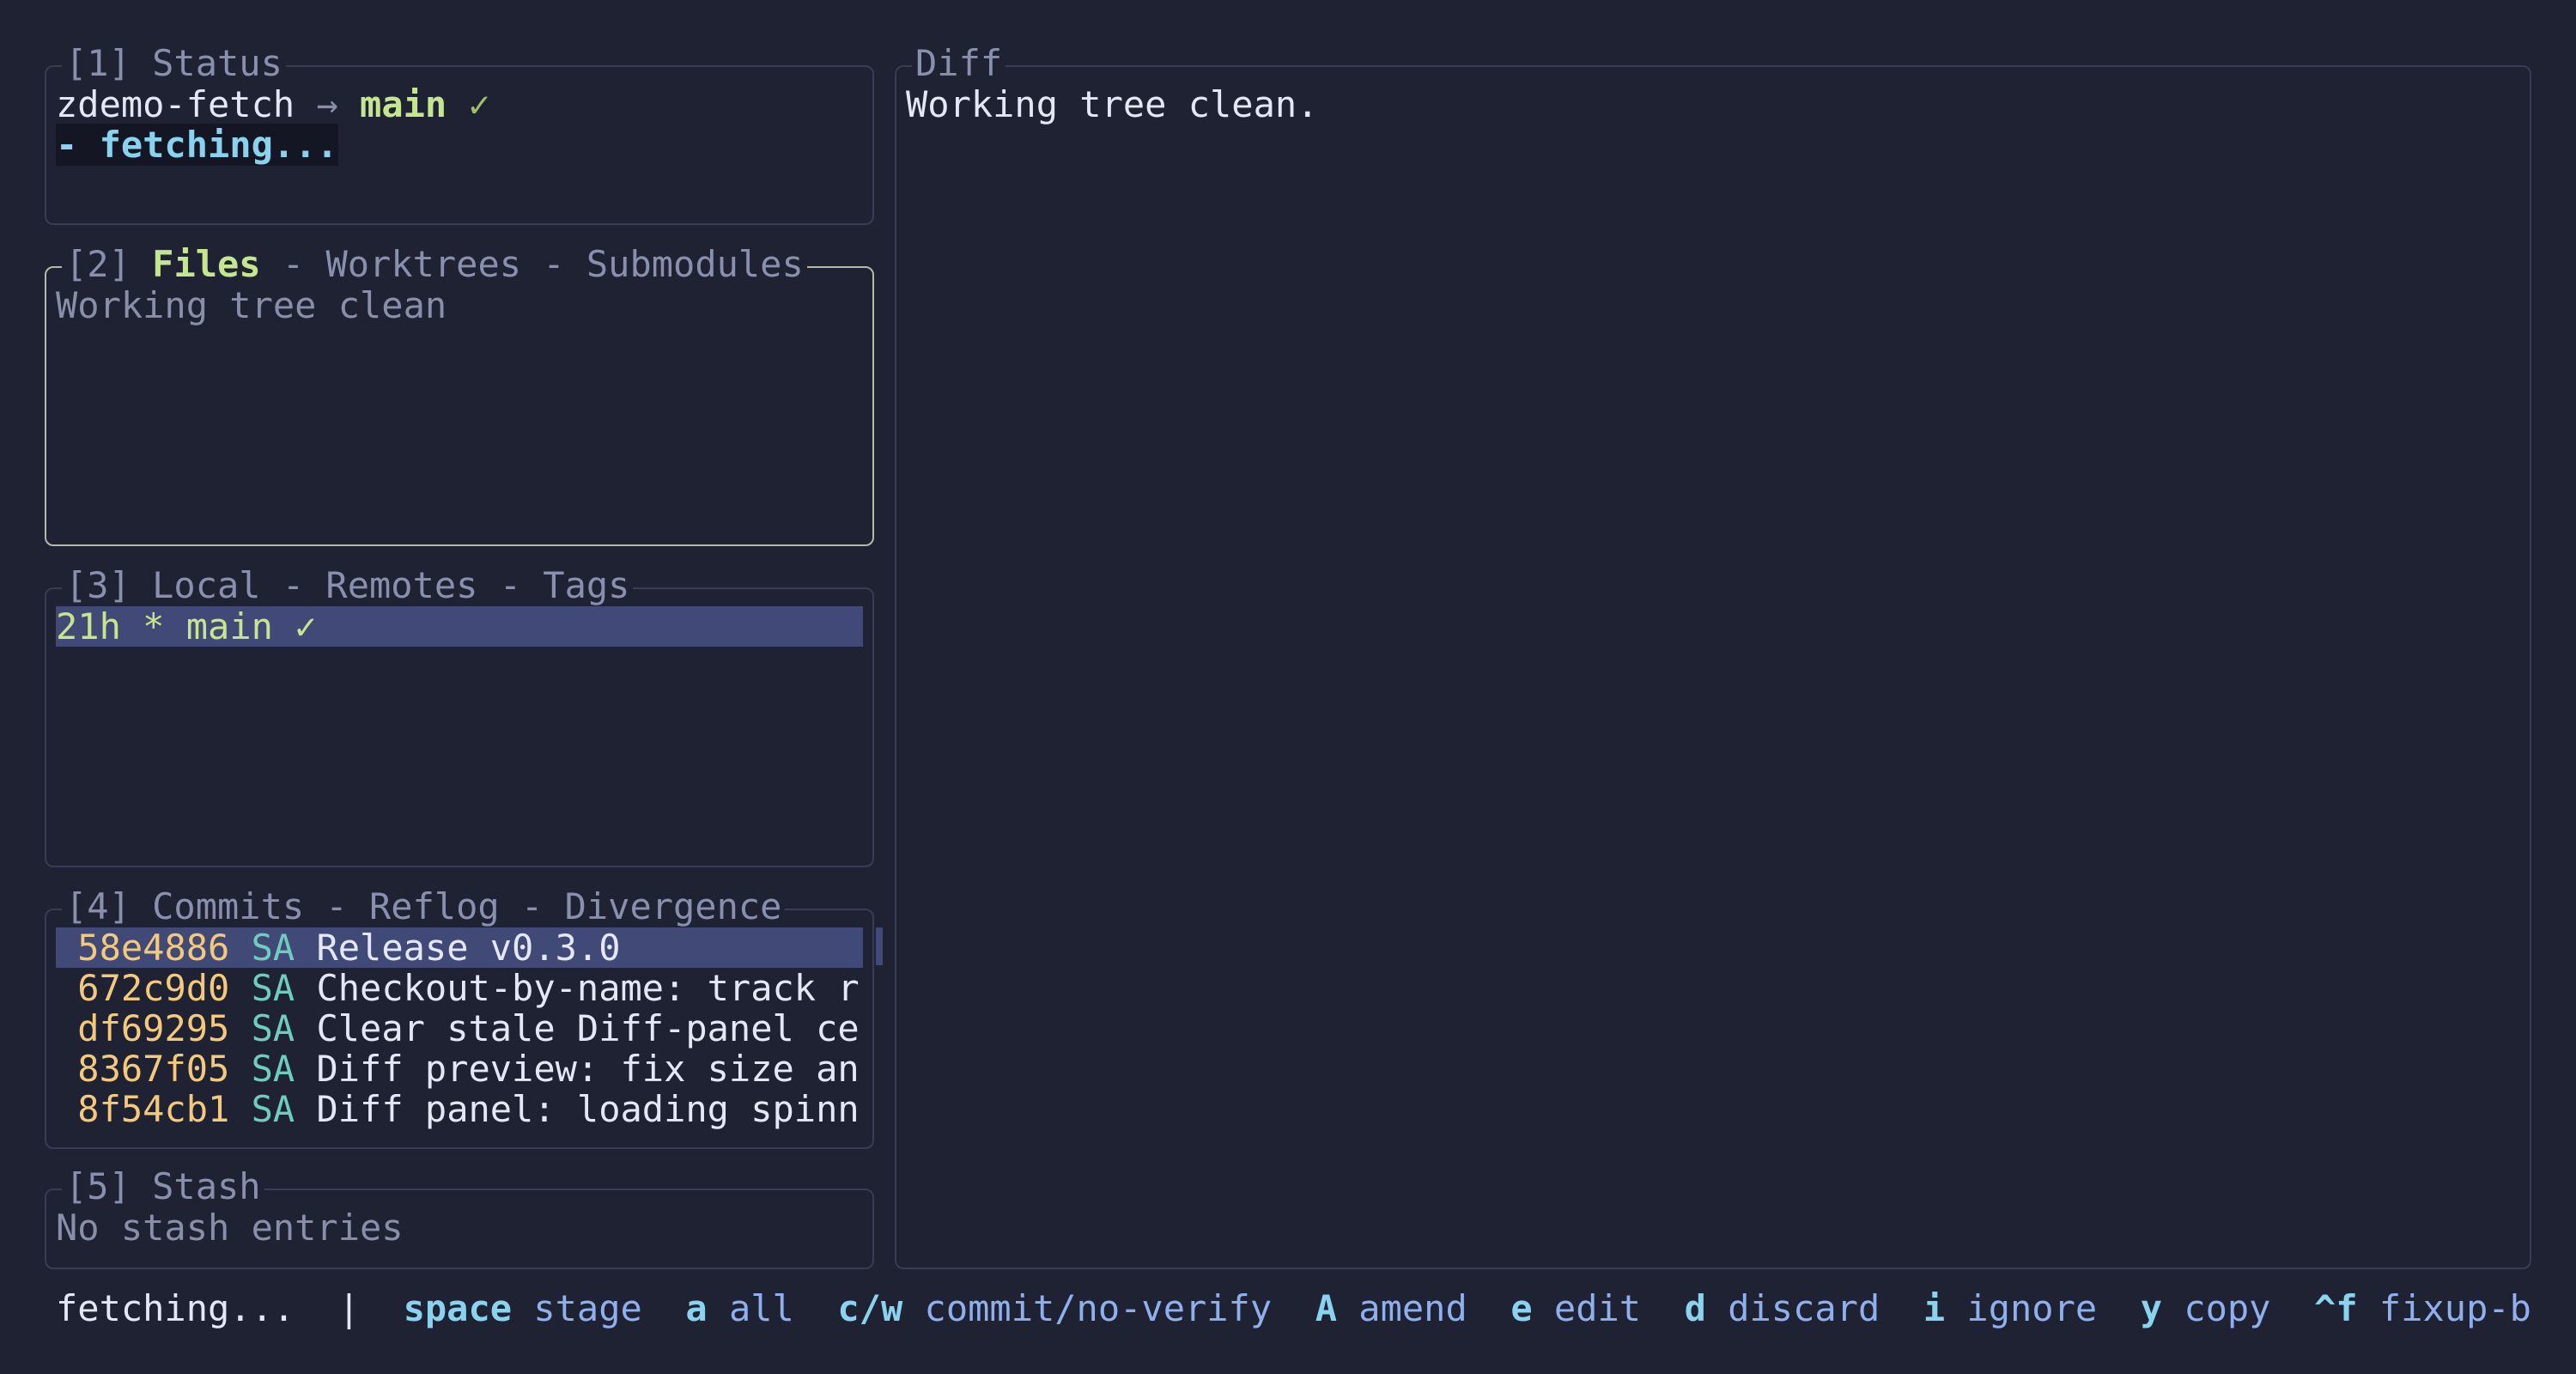 Image resolution: width=2576 pixels, height=1374 pixels. What do you see at coordinates (153, 948) in the screenshot?
I see `commit-hash: 58e4886` at bounding box center [153, 948].